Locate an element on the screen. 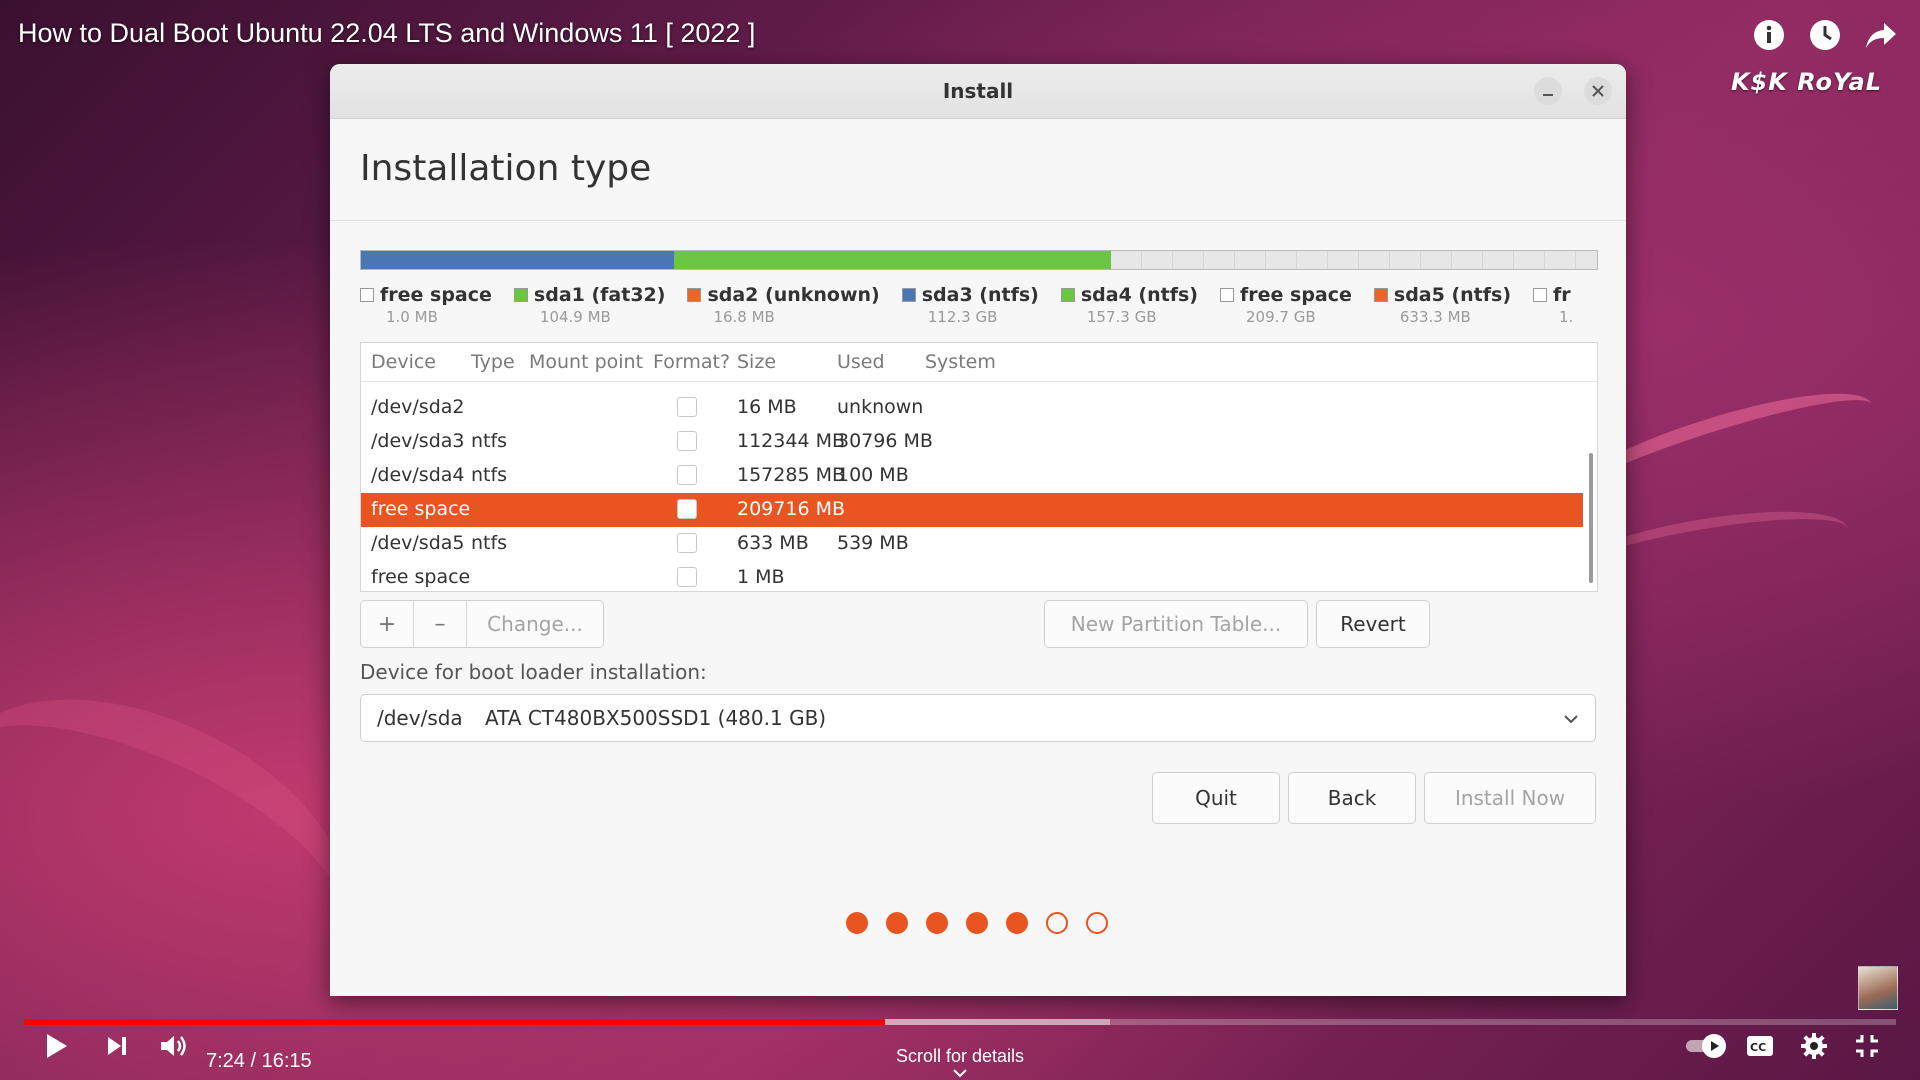  cell-used: 100 MB is located at coordinates (873, 475).